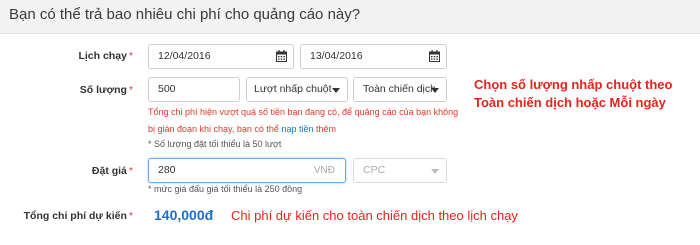 This screenshot has width=700, height=245. I want to click on scope-select: Toàn chiến dịch, so click(400, 89).